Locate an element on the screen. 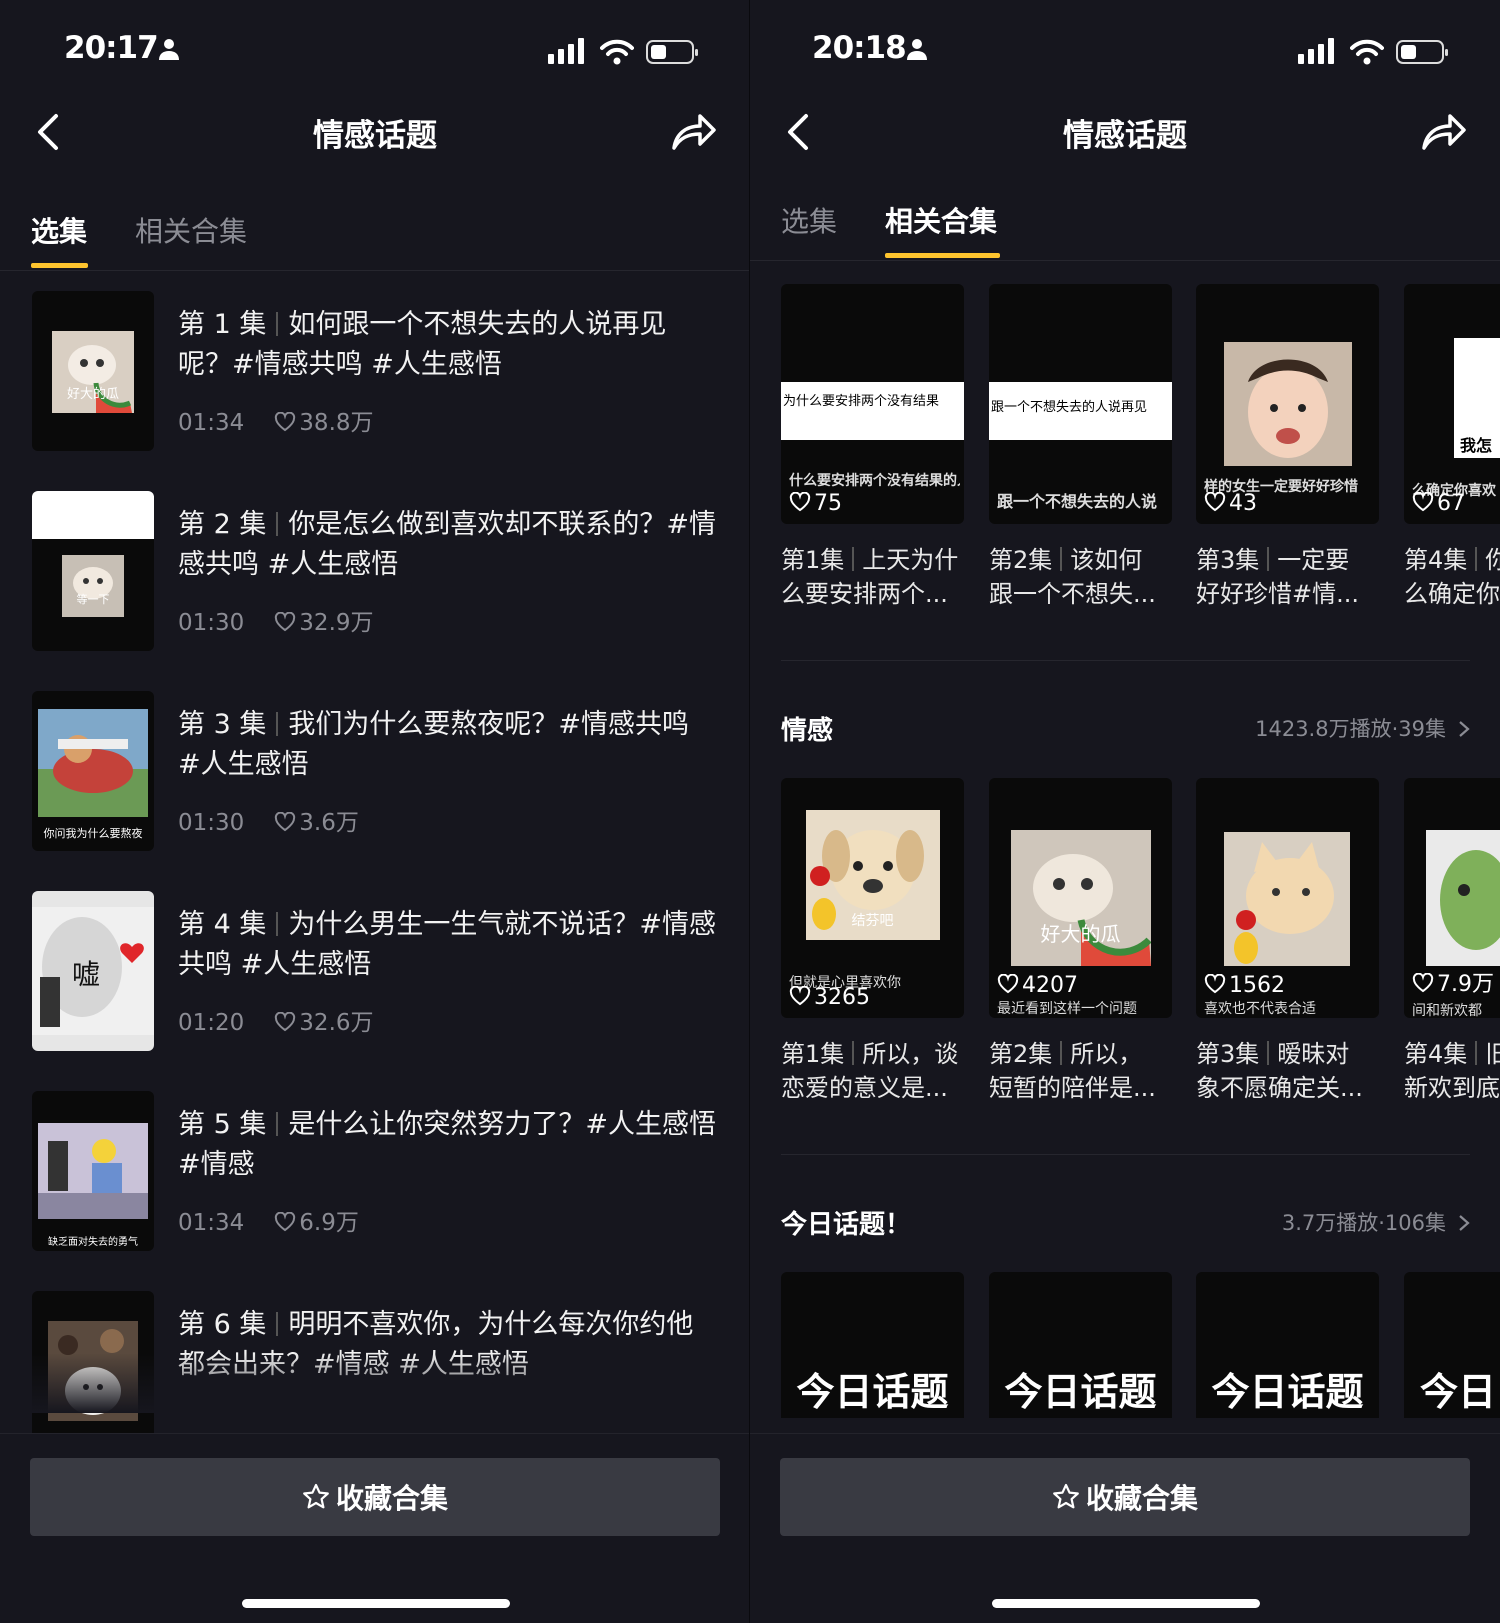 The height and width of the screenshot is (1623, 1500). episode-number: 第 4 集 is located at coordinates (222, 924).